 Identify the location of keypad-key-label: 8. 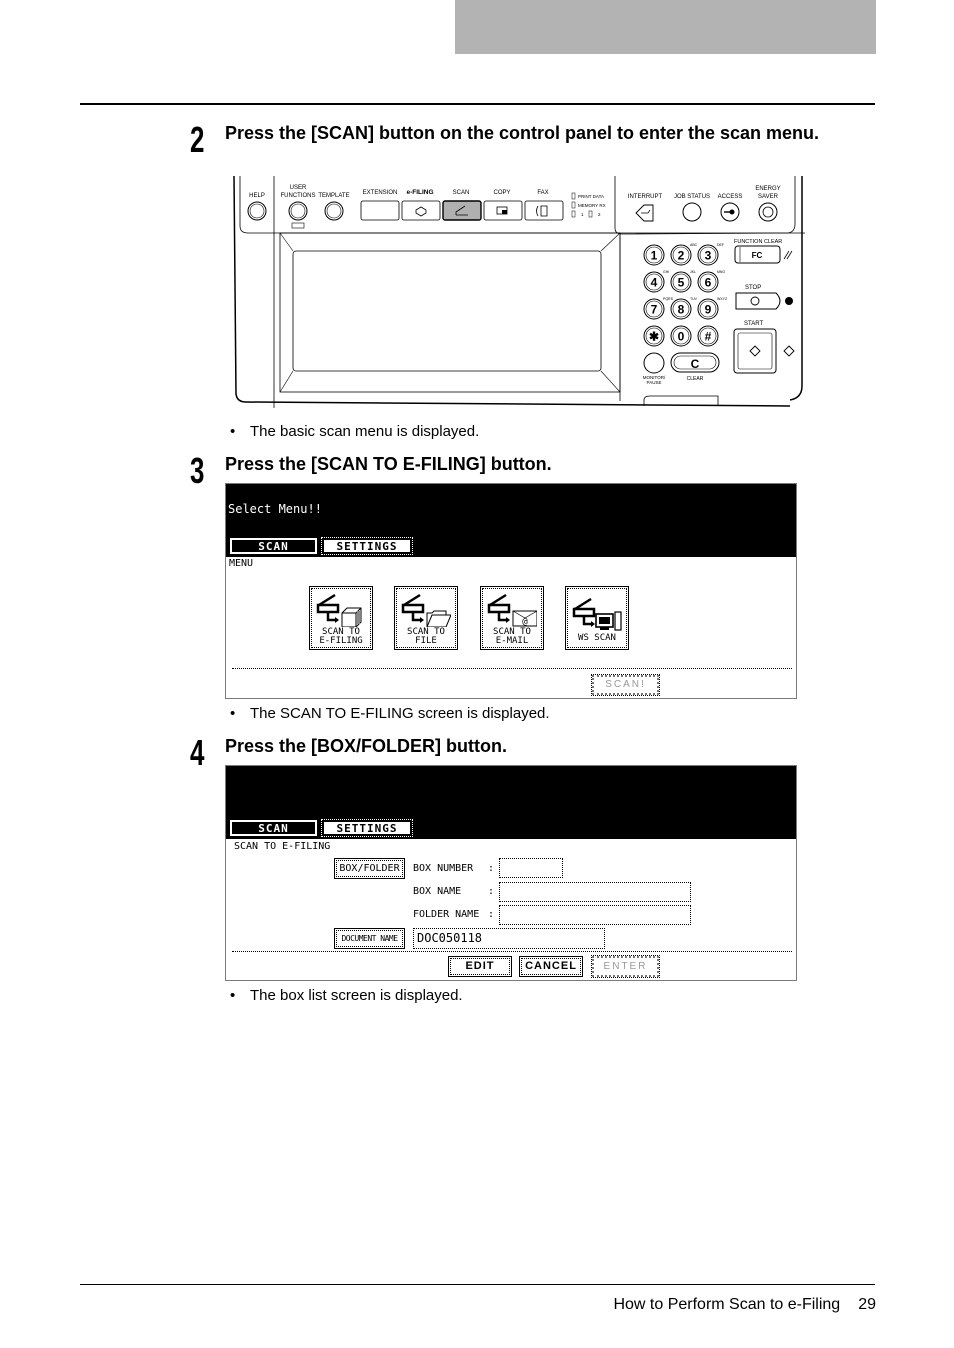
(681, 310).